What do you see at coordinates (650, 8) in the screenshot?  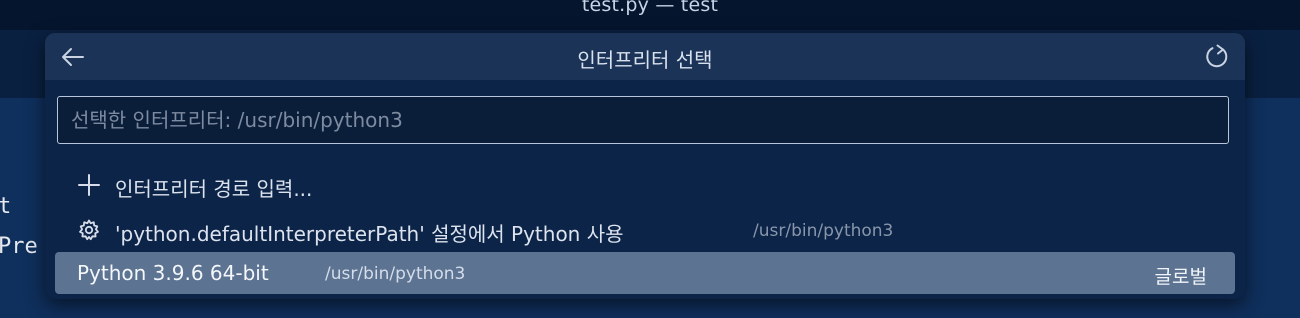 I see `window-title: test.py — test` at bounding box center [650, 8].